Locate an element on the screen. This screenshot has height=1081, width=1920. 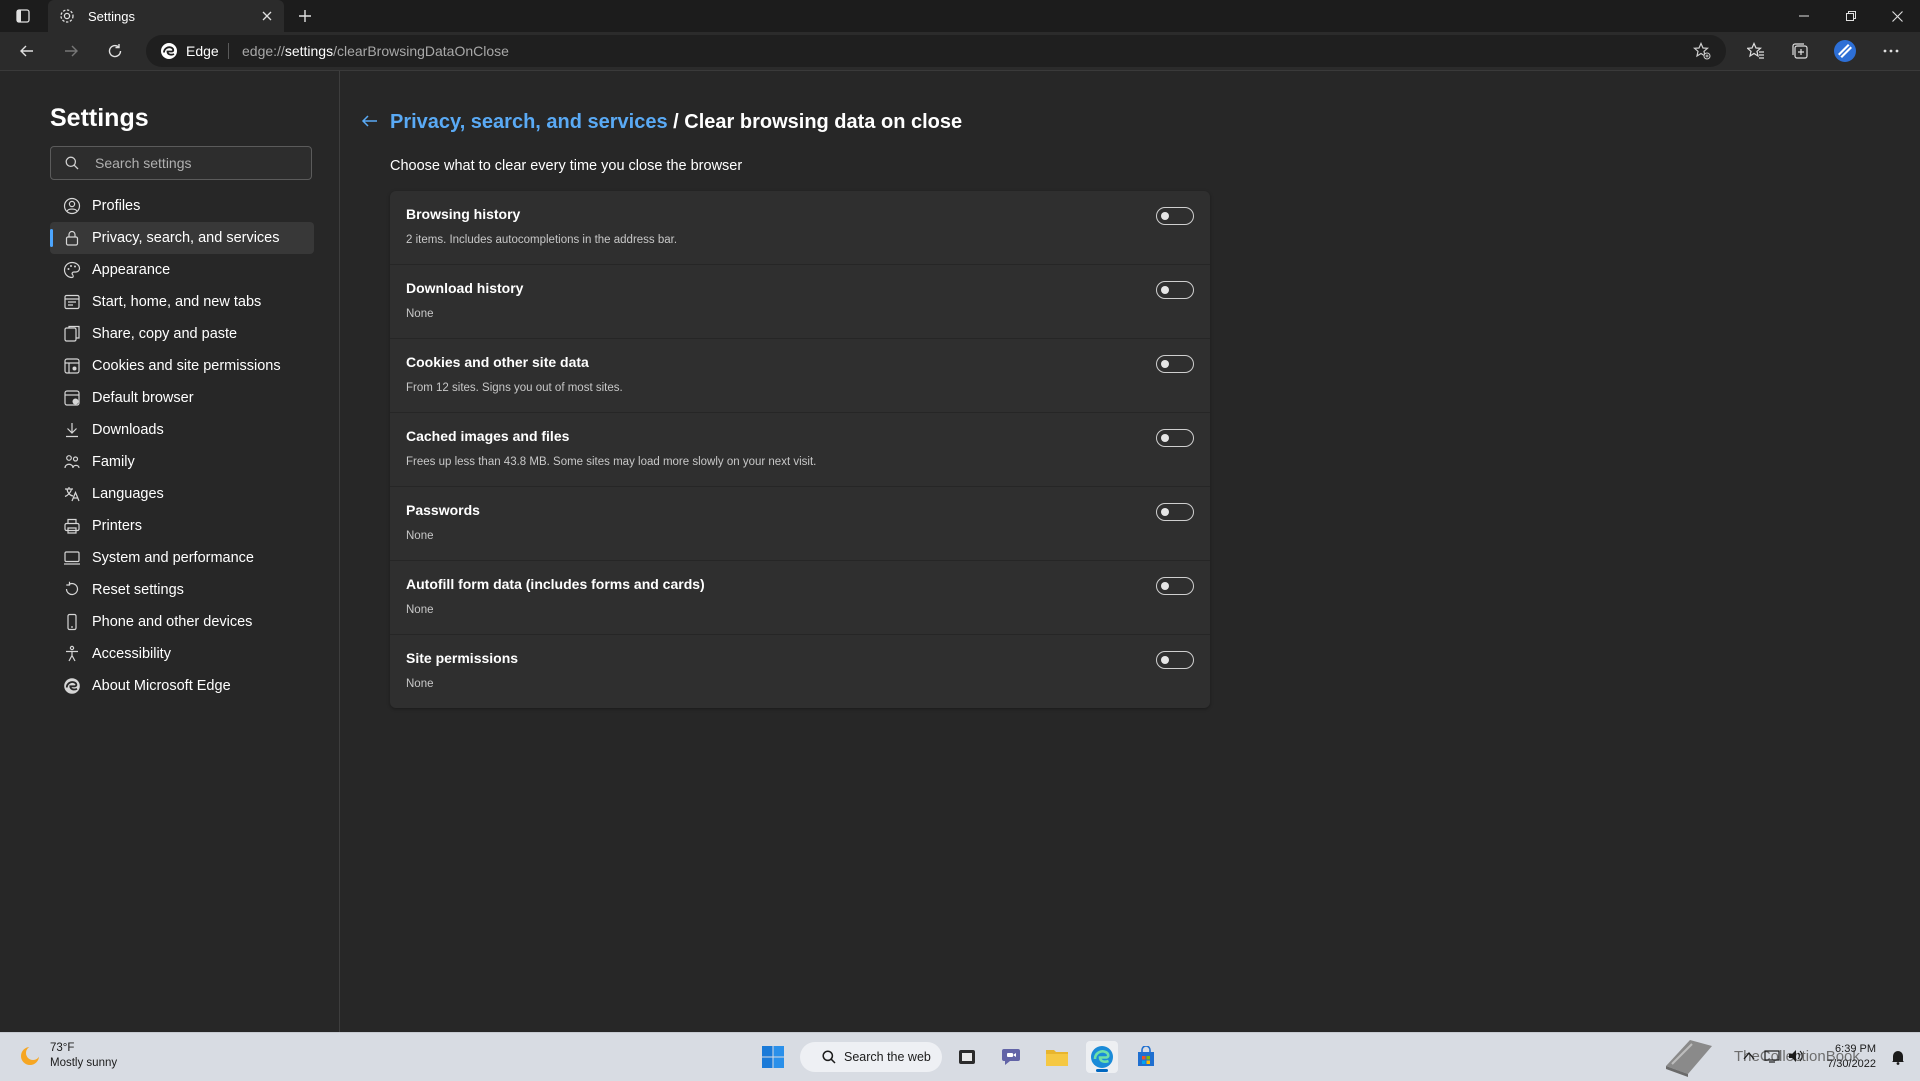
refresh-icon is located at coordinates (115, 51).